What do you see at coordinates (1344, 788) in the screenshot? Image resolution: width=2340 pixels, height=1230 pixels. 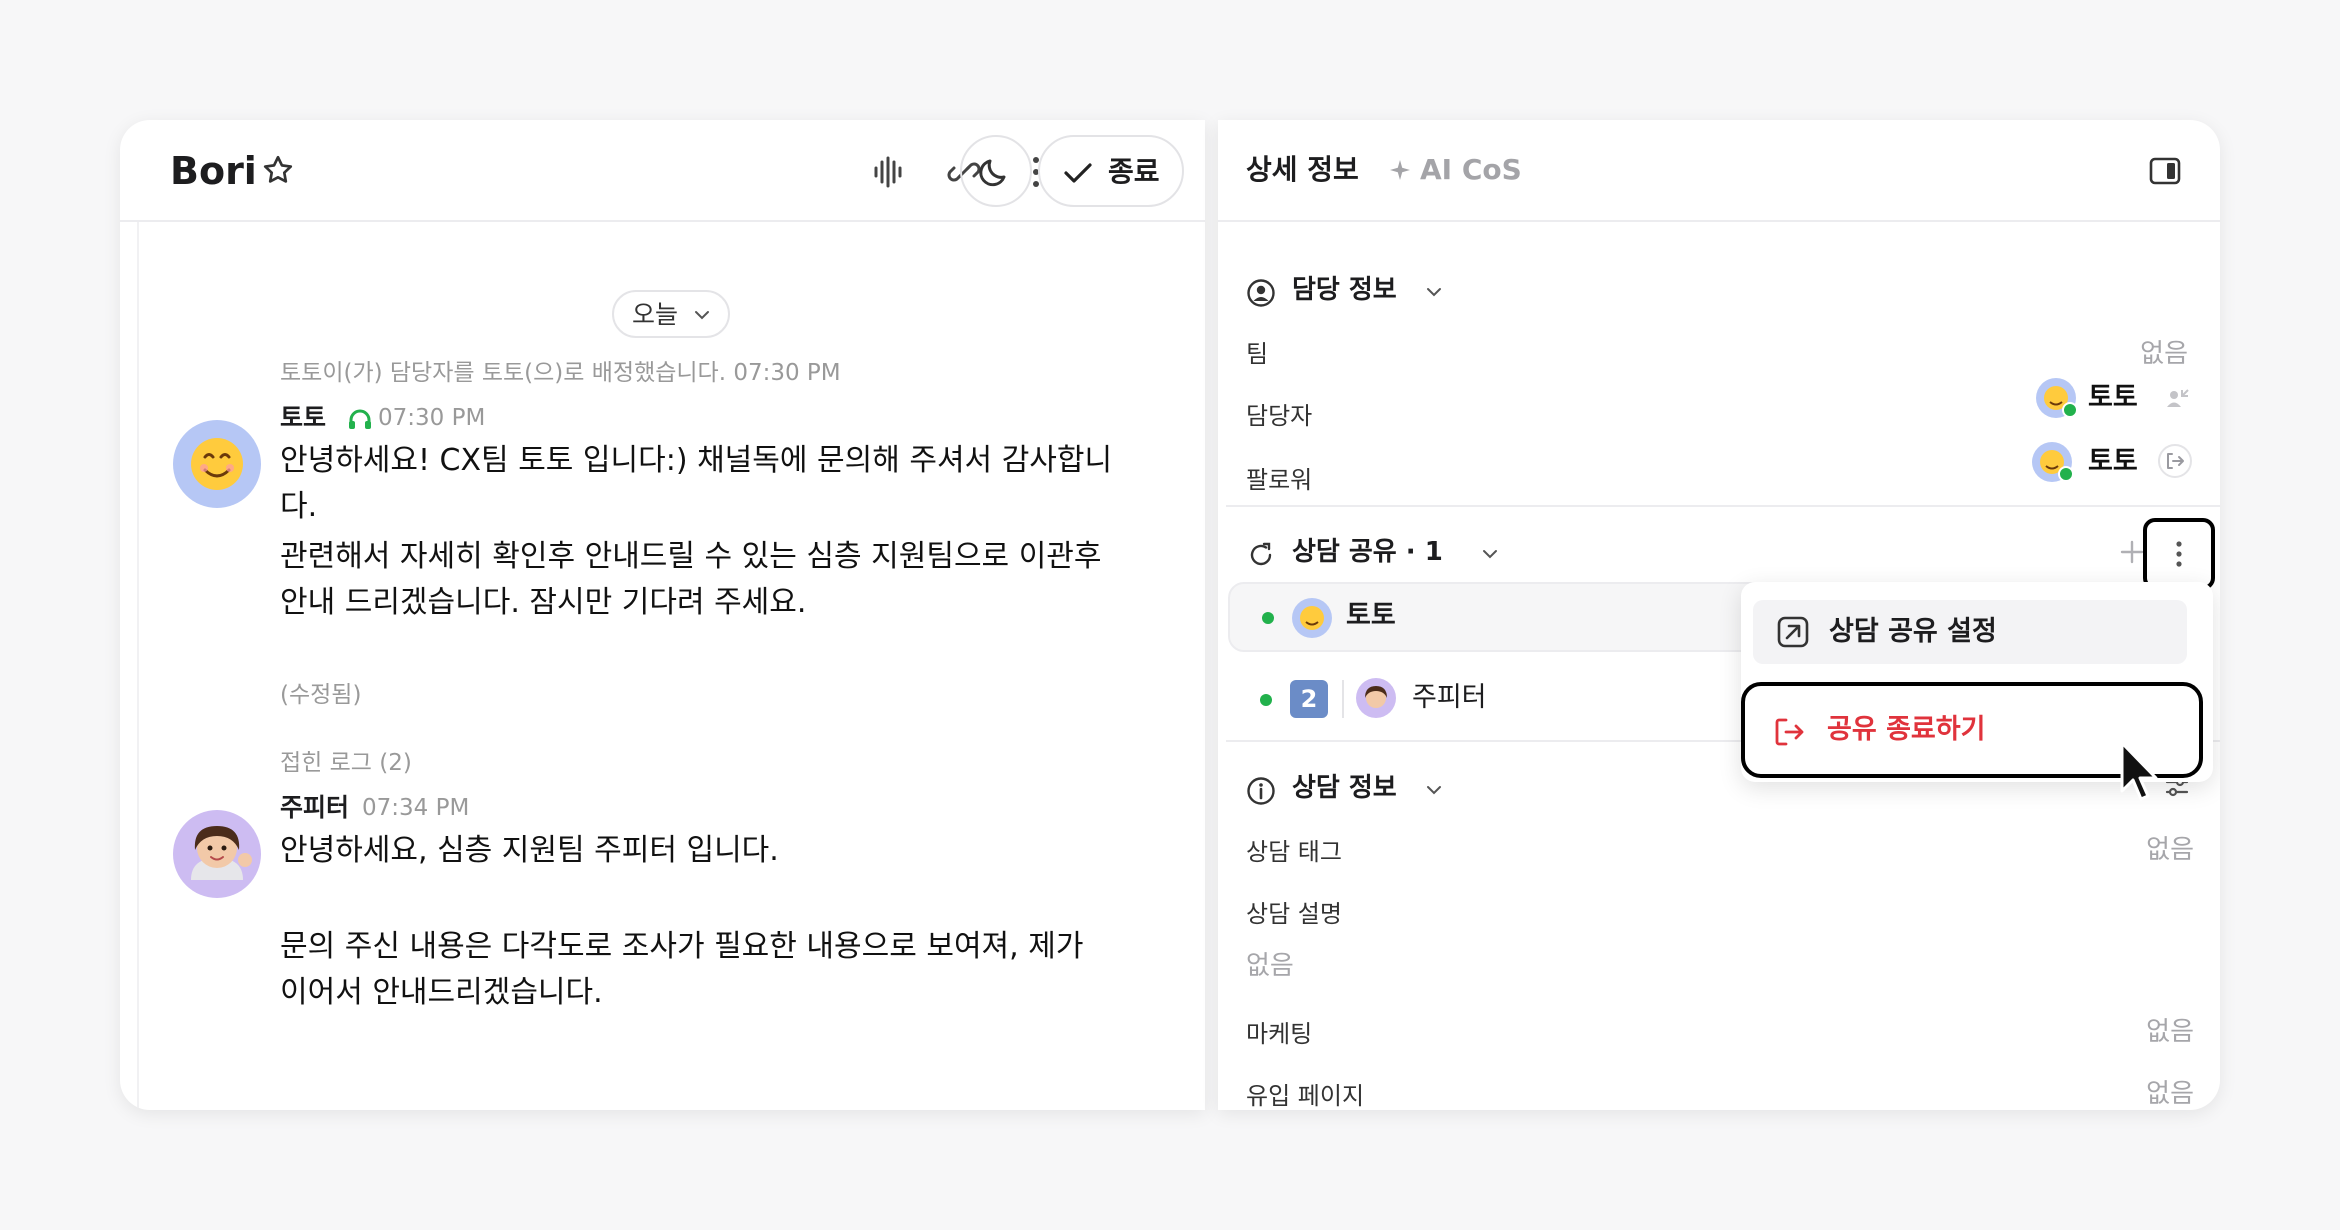 I see `section-title: 상담 정보` at bounding box center [1344, 788].